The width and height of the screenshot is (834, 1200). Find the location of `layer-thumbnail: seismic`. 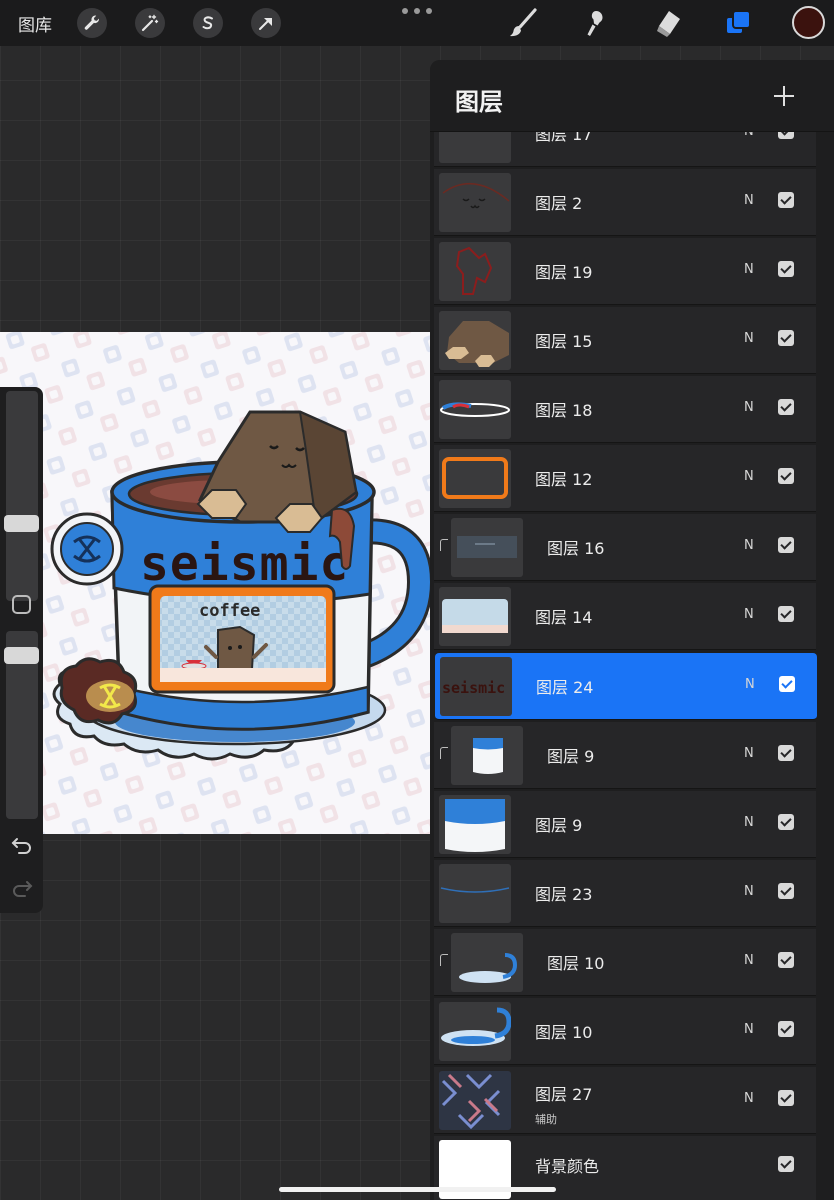

layer-thumbnail: seismic is located at coordinates (476, 686).